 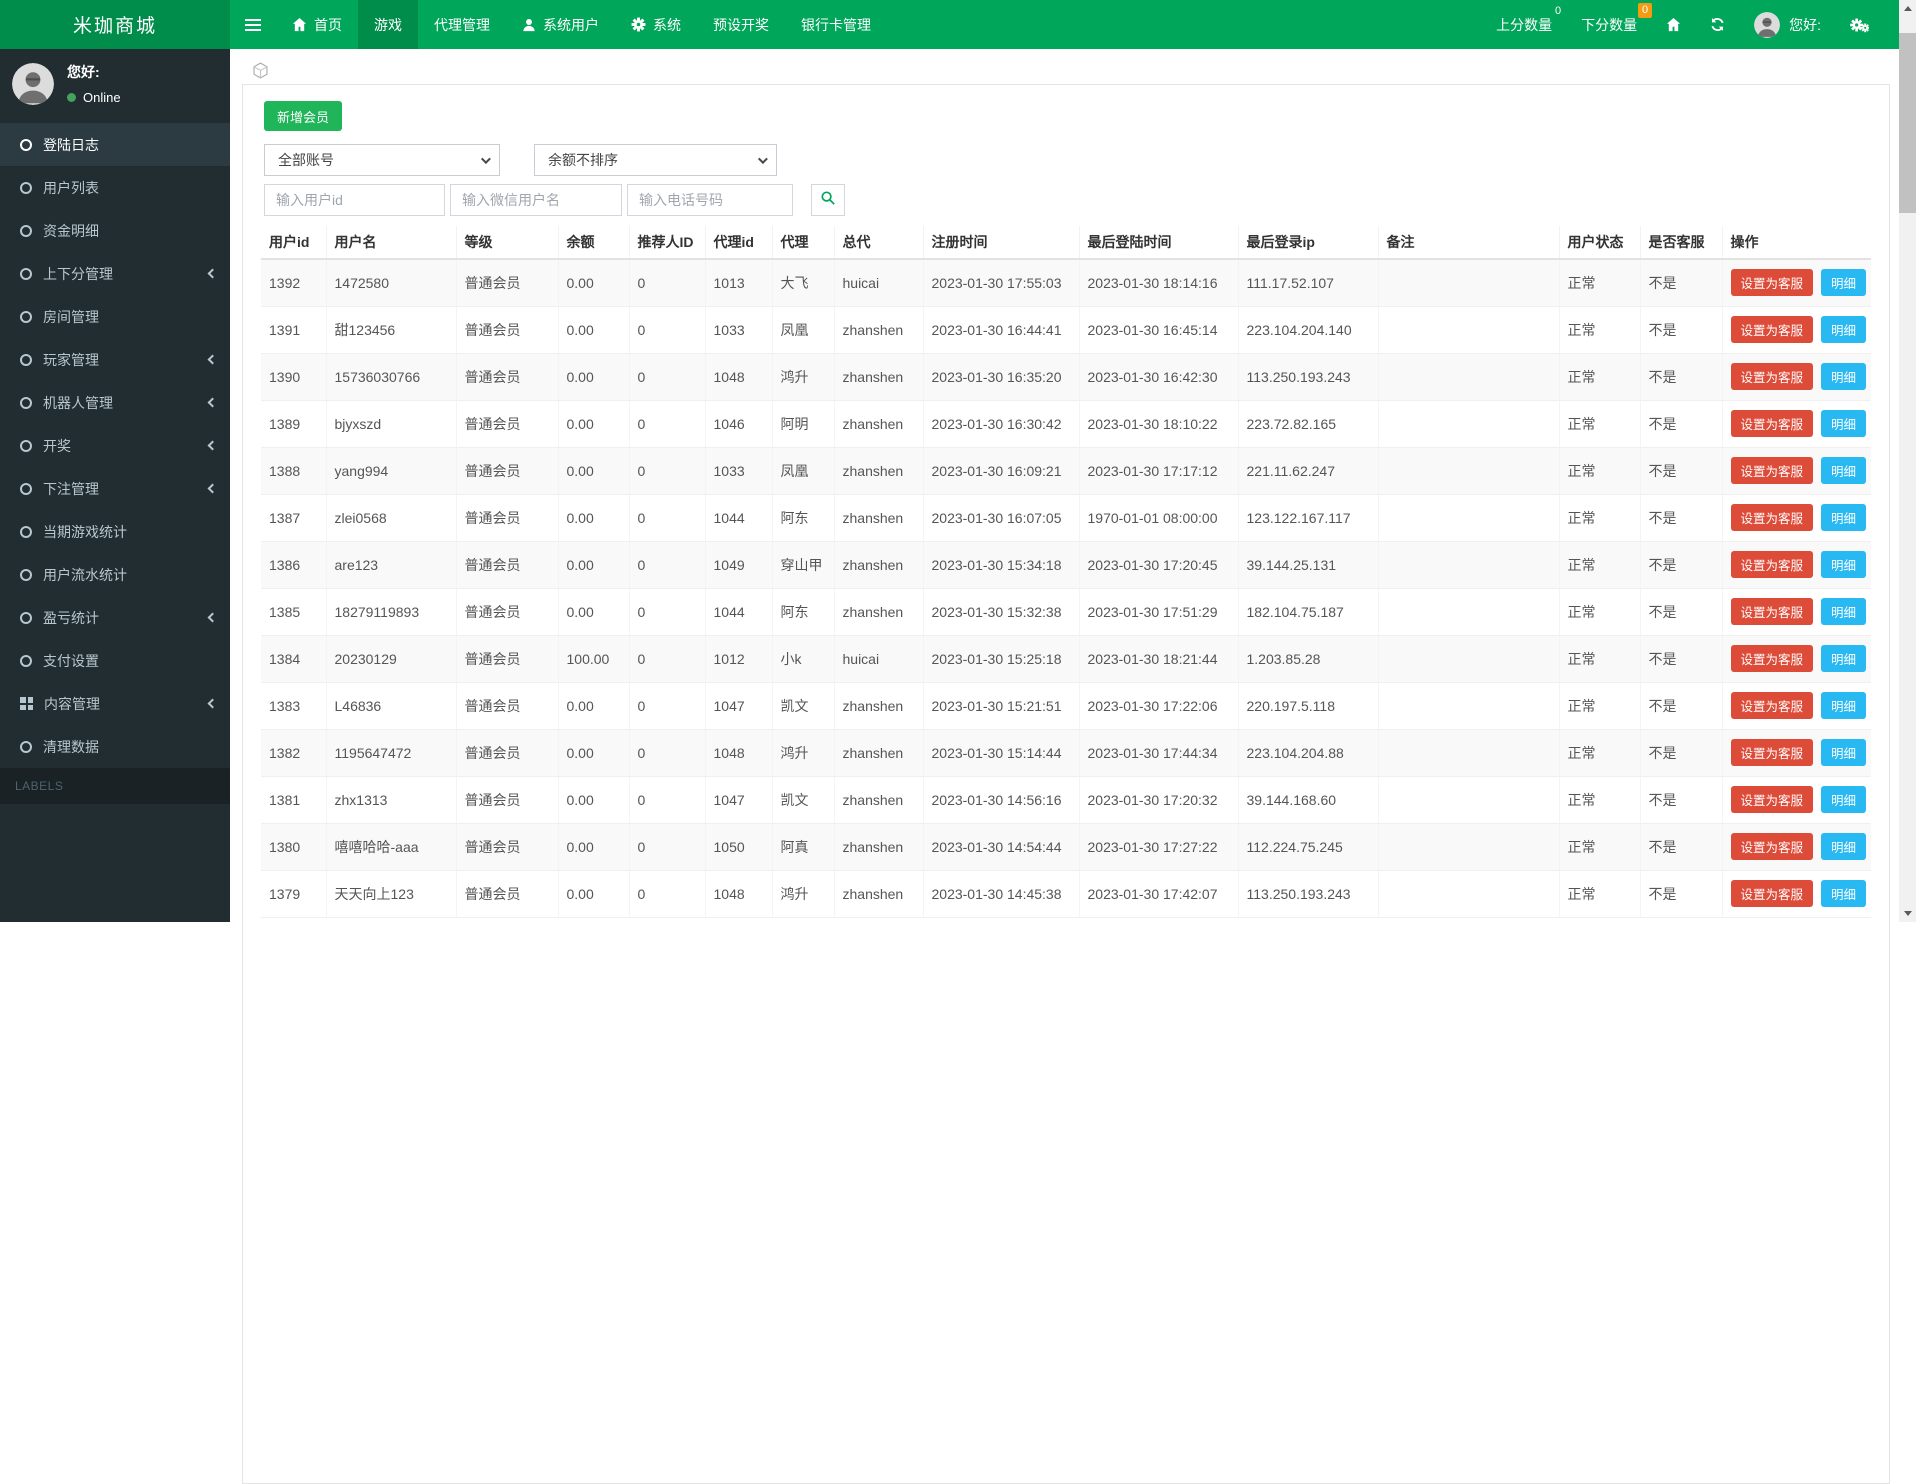 I want to click on user-menu: 您好:, so click(x=1787, y=25).